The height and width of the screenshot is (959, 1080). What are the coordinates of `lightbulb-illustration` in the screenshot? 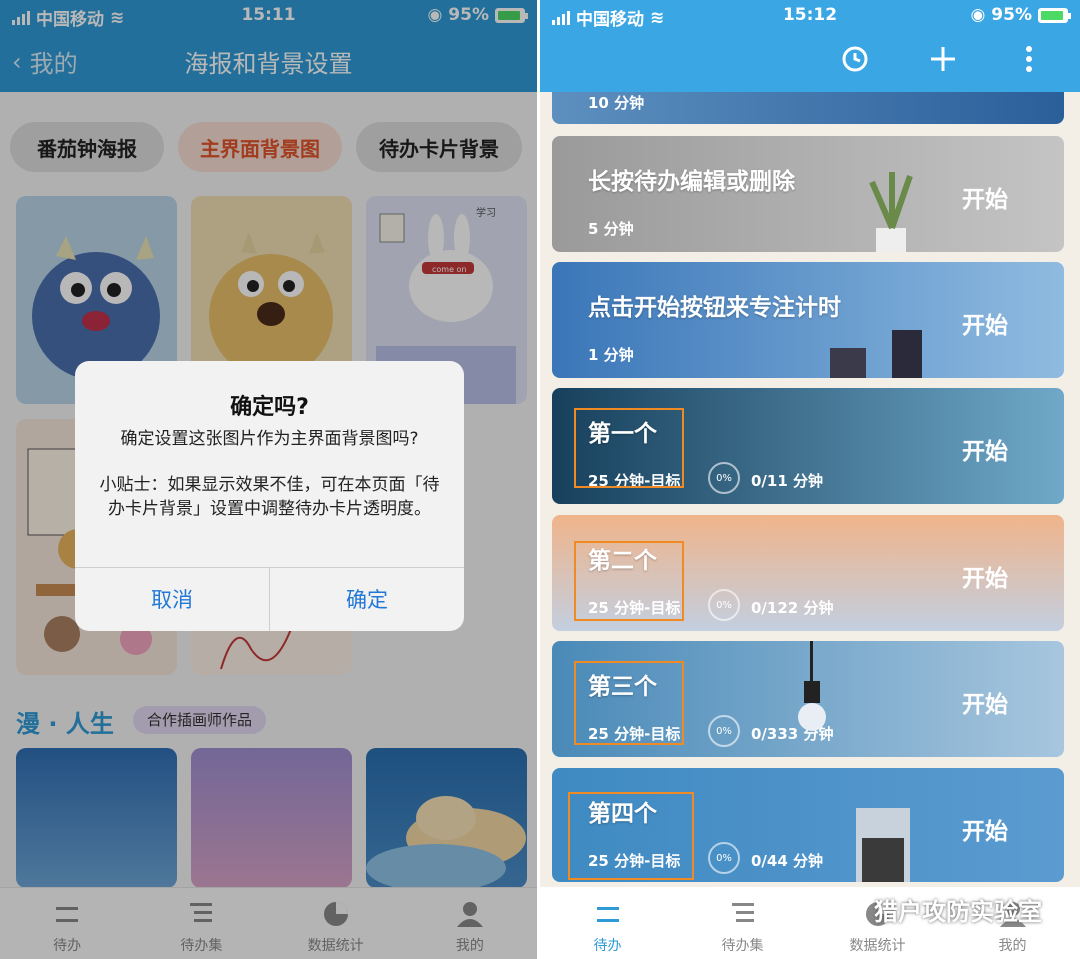 It's located at (812, 686).